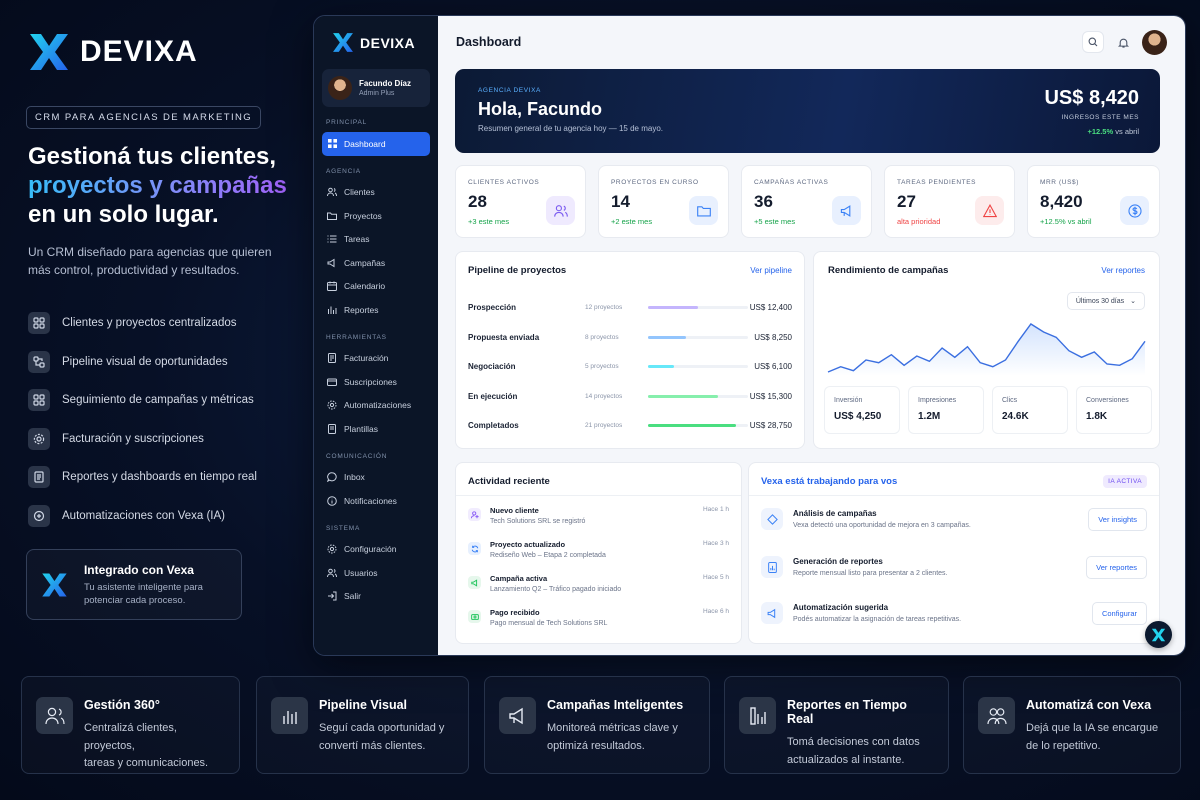 The height and width of the screenshot is (800, 1200). Describe the element at coordinates (806, 201) in the screenshot. I see `stat-card-campaigns: CAMPAÑAS ACTIVAS 36 +5 este mes` at that location.